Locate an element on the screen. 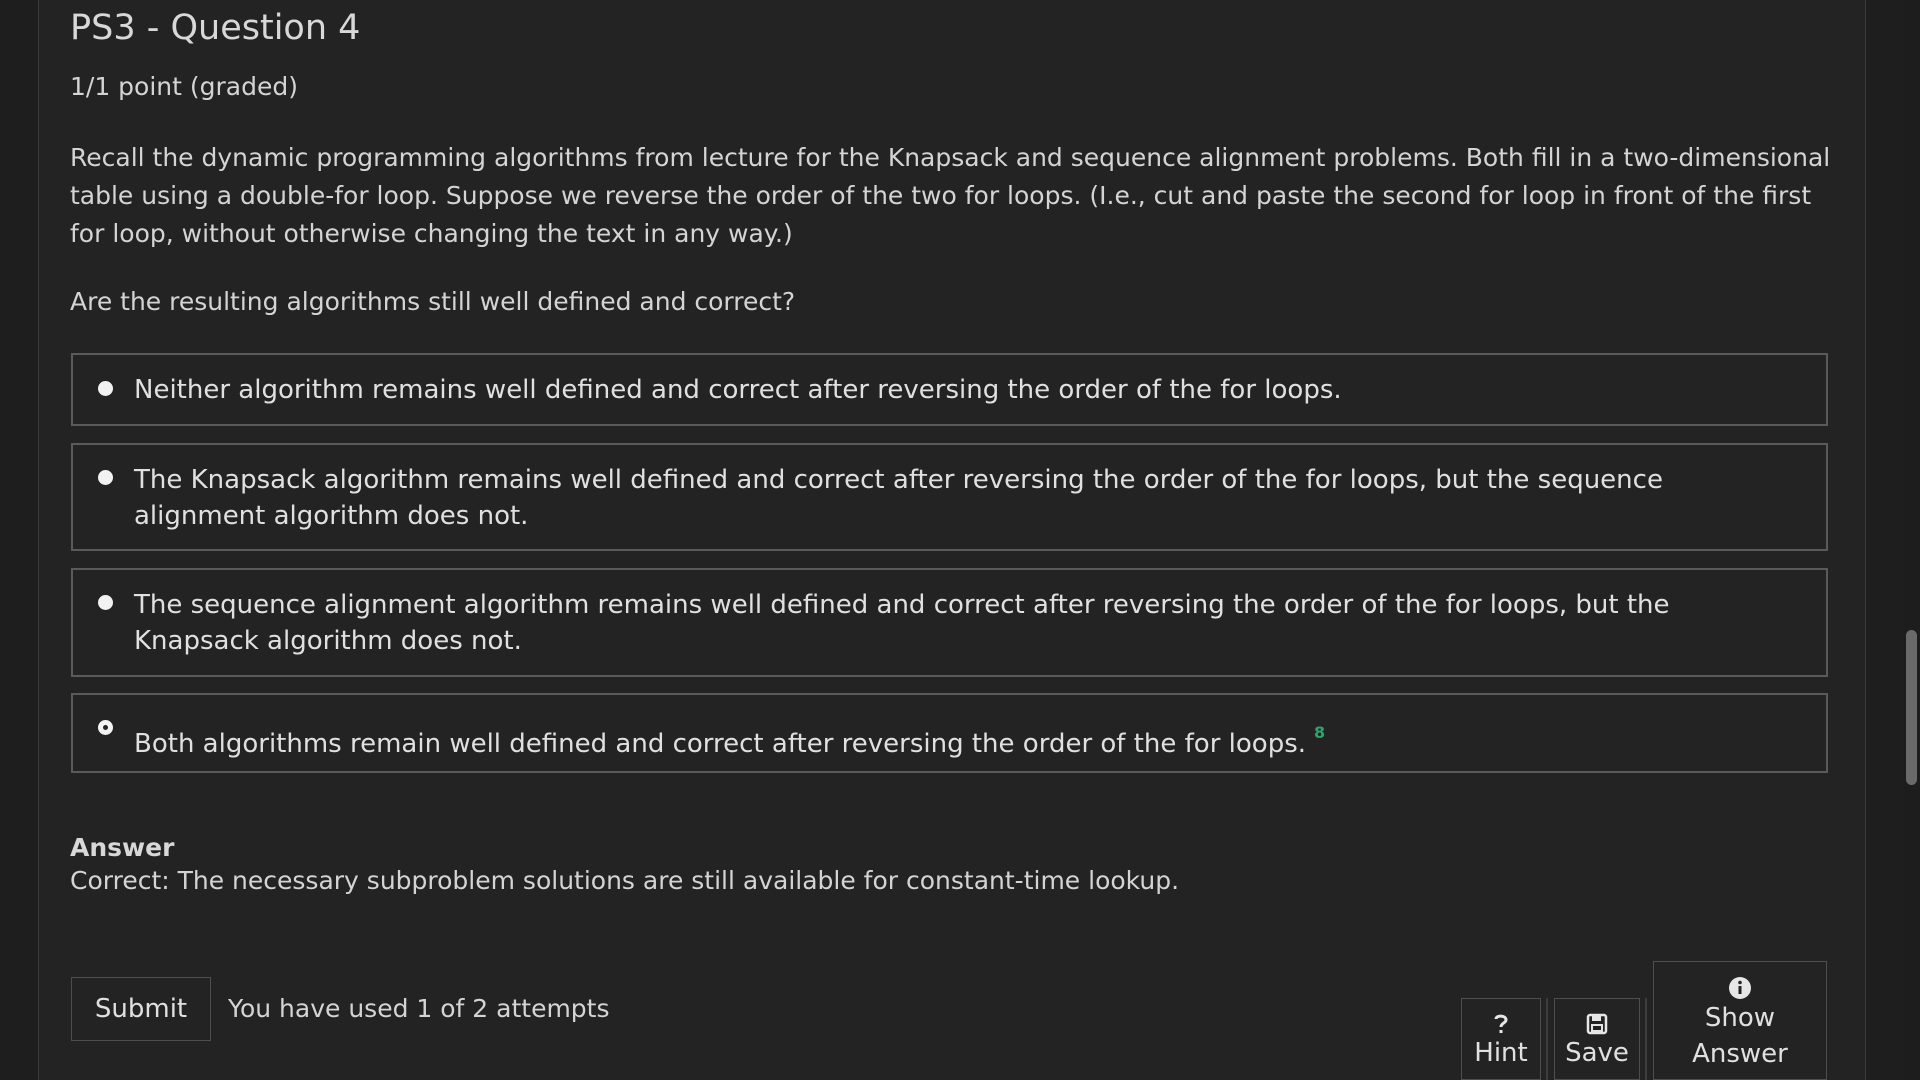 The width and height of the screenshot is (1920, 1080). show-answer-label-line1: Show is located at coordinates (1740, 1018).